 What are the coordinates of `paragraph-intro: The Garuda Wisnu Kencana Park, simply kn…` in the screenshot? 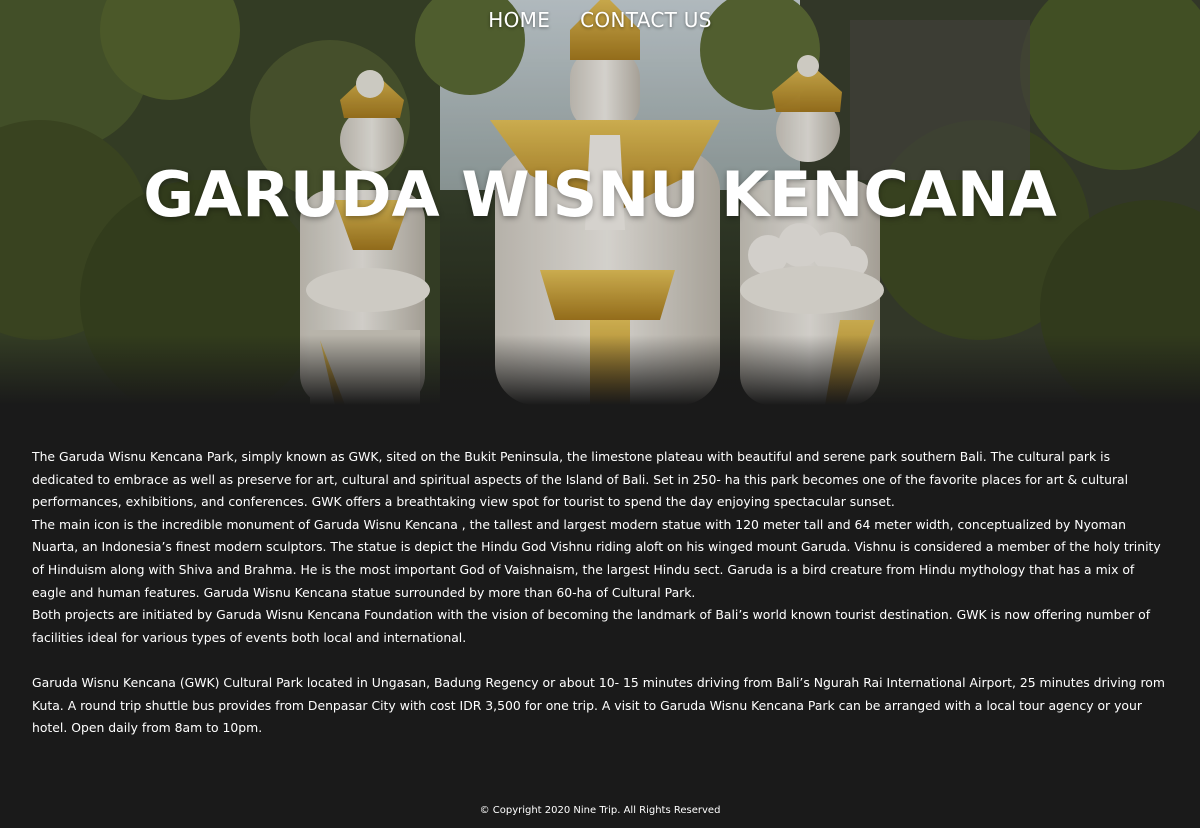 It's located at (580, 479).